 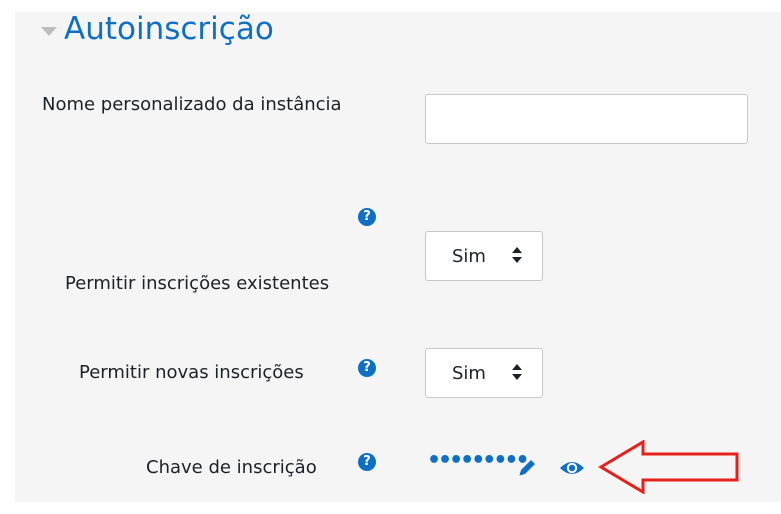 What do you see at coordinates (192, 104) in the screenshot?
I see `custom-name-label: Nome personalizado da instância` at bounding box center [192, 104].